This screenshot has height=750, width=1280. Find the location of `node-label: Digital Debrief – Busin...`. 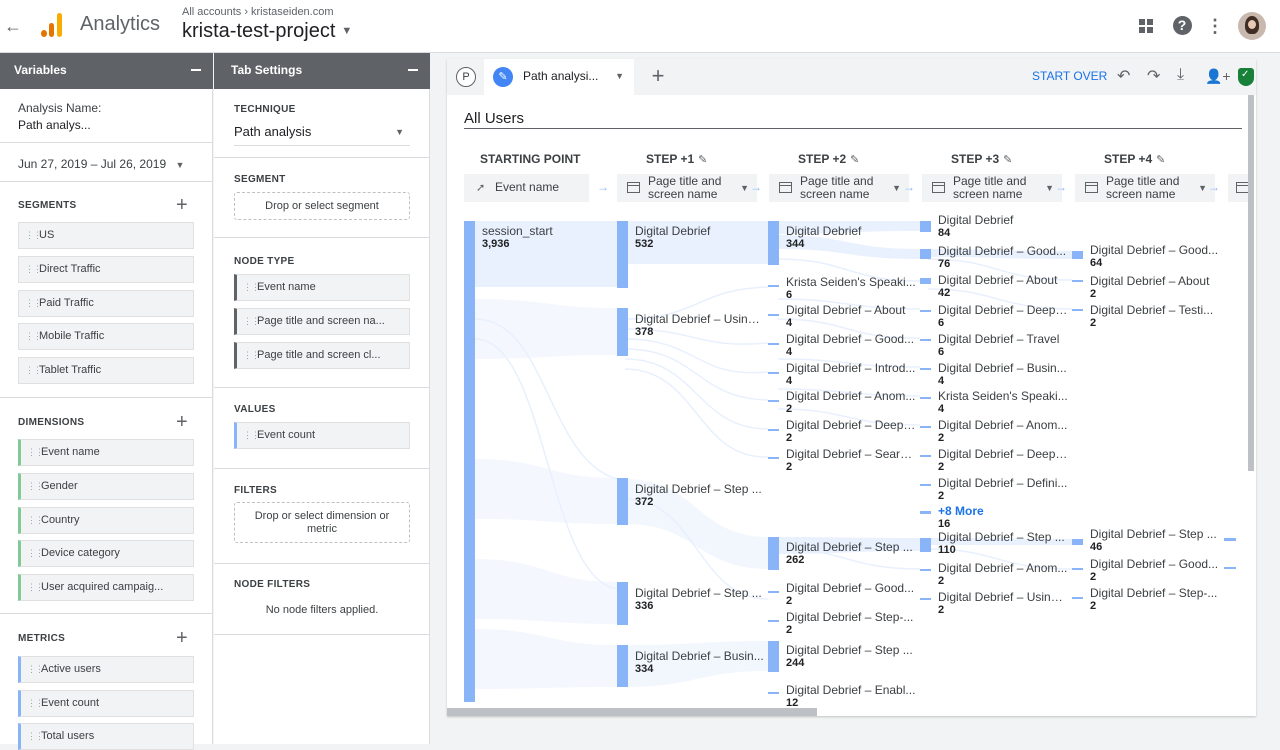

node-label: Digital Debrief – Busin... is located at coordinates (1003, 368).